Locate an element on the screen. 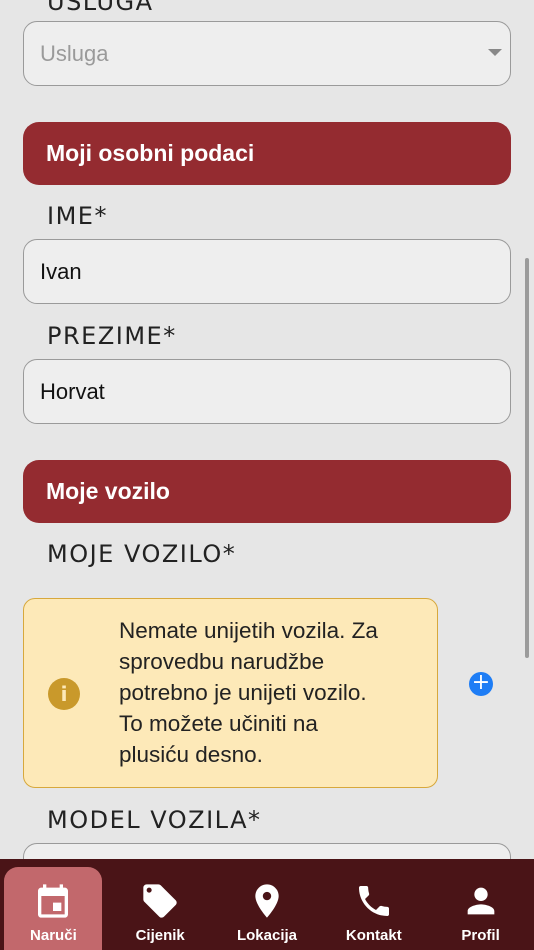 This screenshot has width=534, height=950. nav-item-cijenik: Cijenik is located at coordinates (160, 904).